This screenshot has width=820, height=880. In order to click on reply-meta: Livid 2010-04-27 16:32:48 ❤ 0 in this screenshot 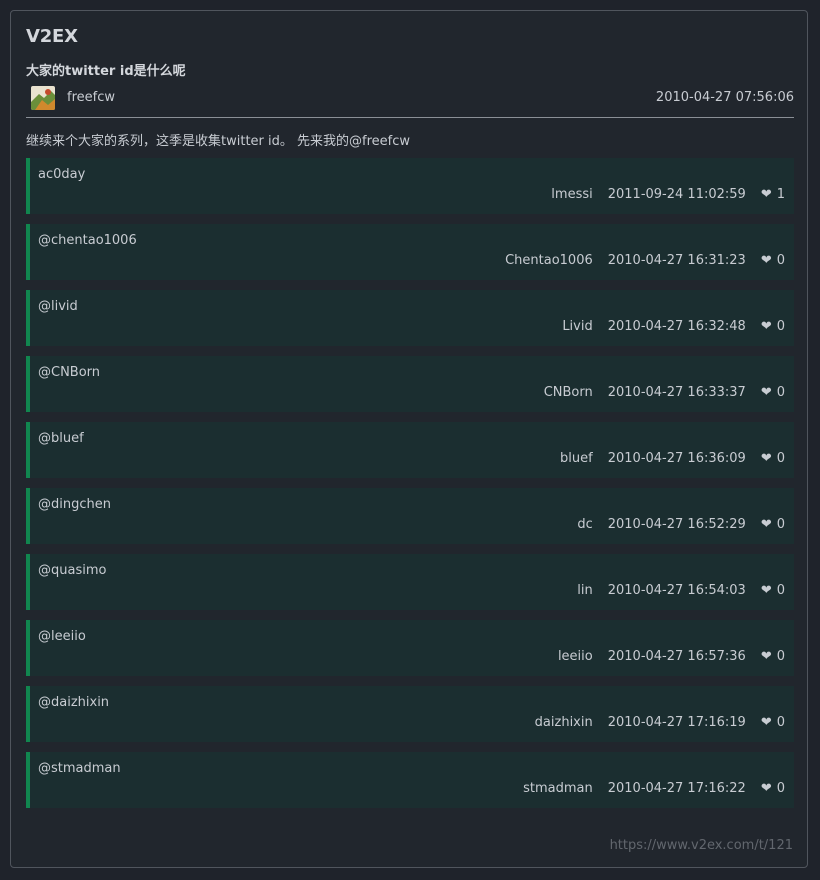, I will do `click(673, 326)`.